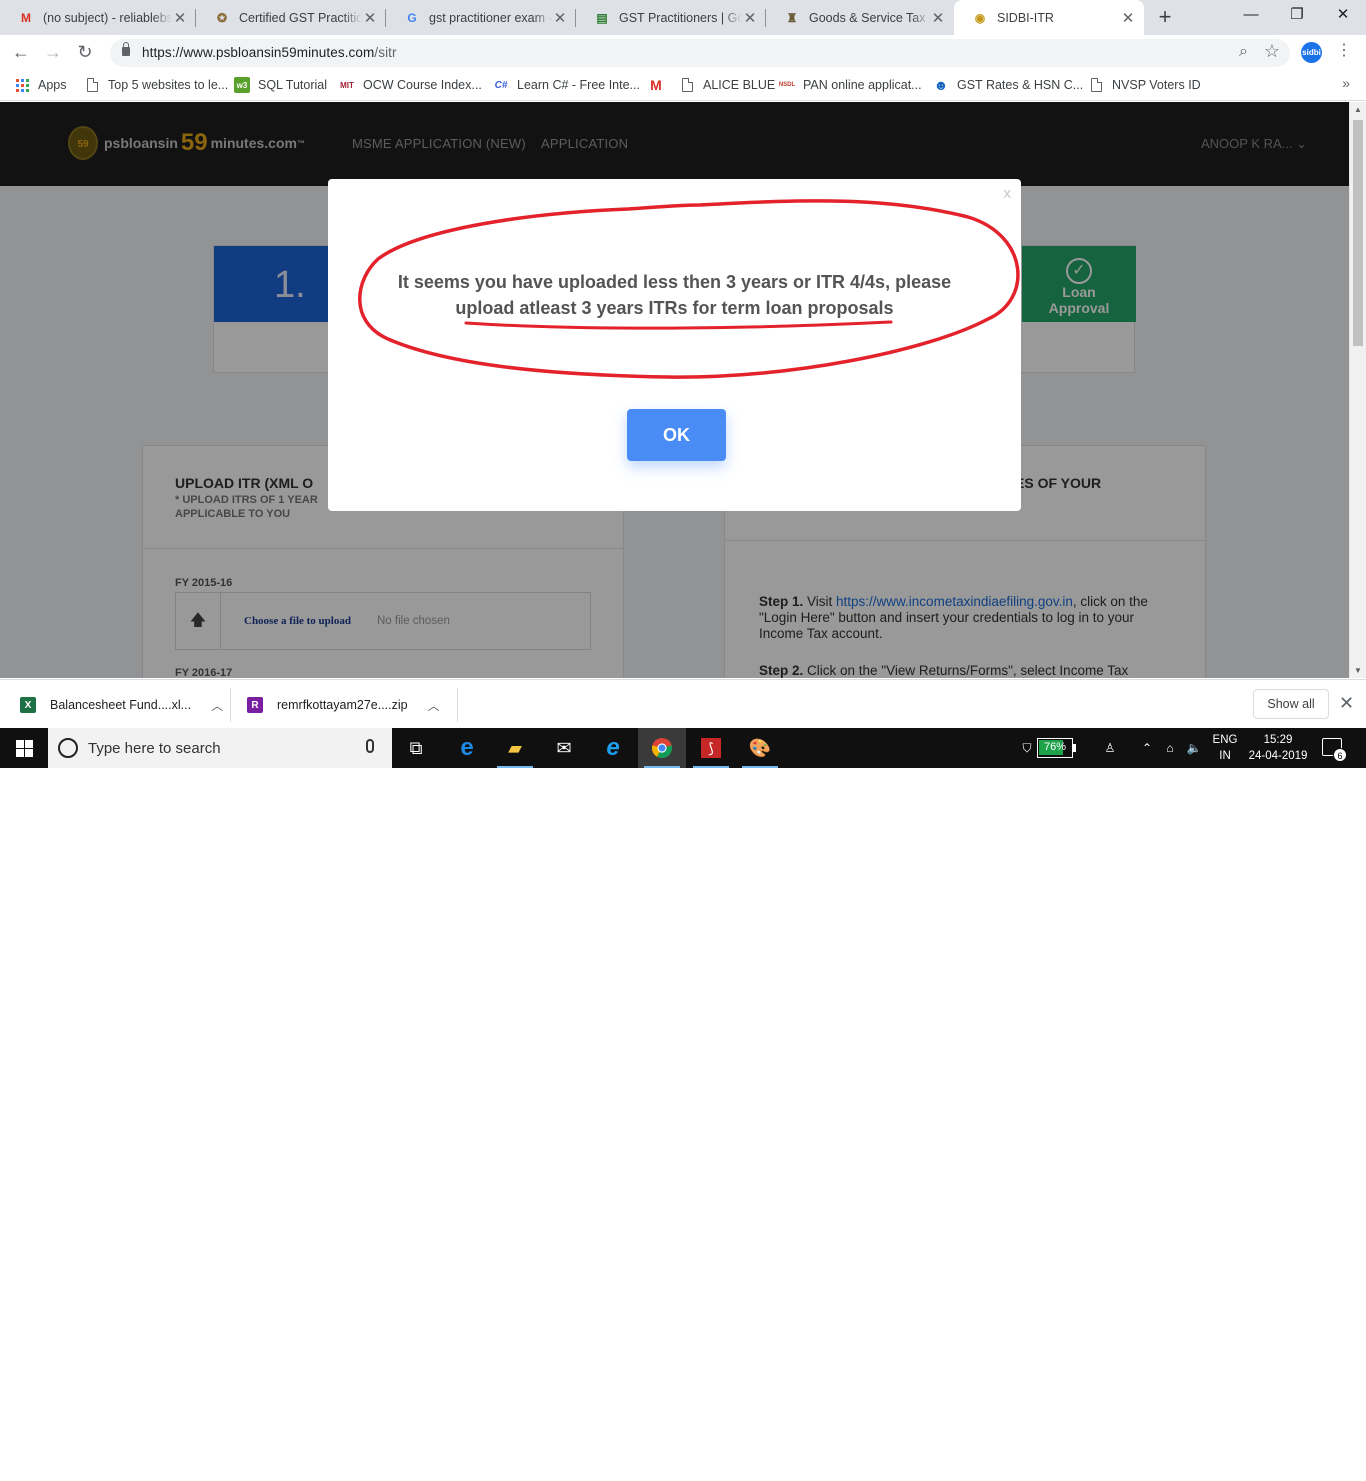 The height and width of the screenshot is (1481, 1366). What do you see at coordinates (1340, 755) in the screenshot?
I see `notification-count: 6` at bounding box center [1340, 755].